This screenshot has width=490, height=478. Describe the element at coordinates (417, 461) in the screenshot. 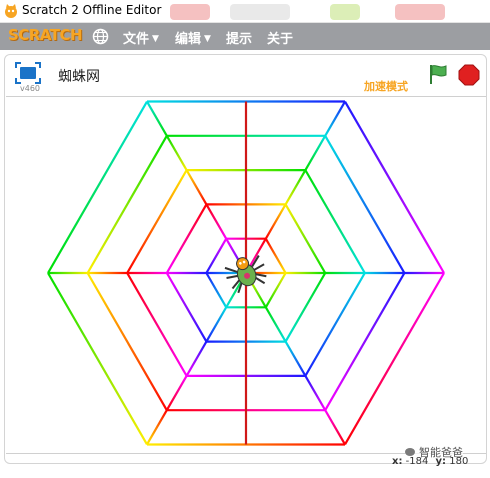

I see `x-value: -184` at that location.